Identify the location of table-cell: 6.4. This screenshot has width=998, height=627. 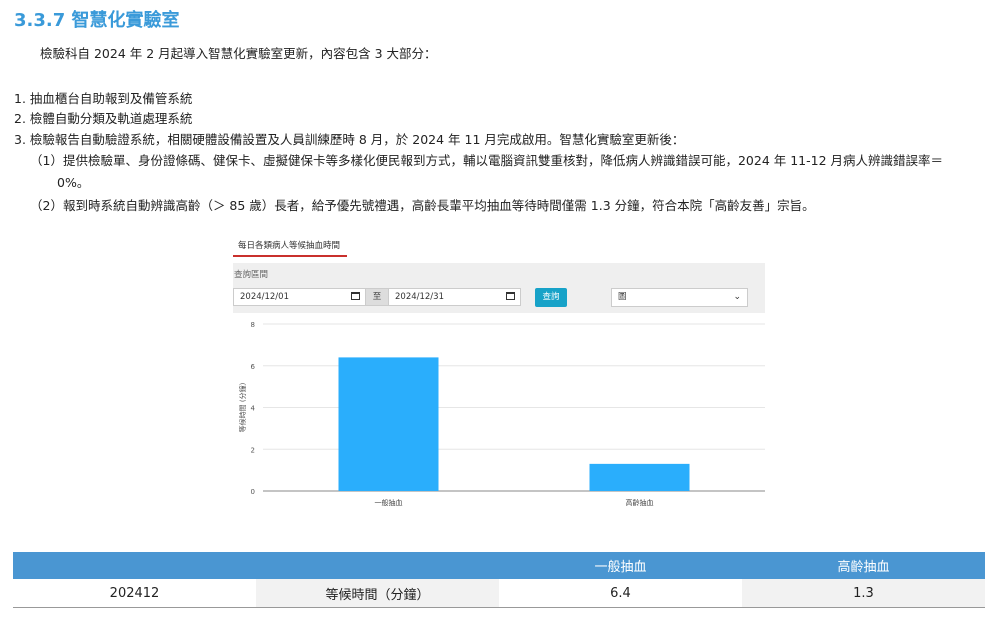
(620, 593).